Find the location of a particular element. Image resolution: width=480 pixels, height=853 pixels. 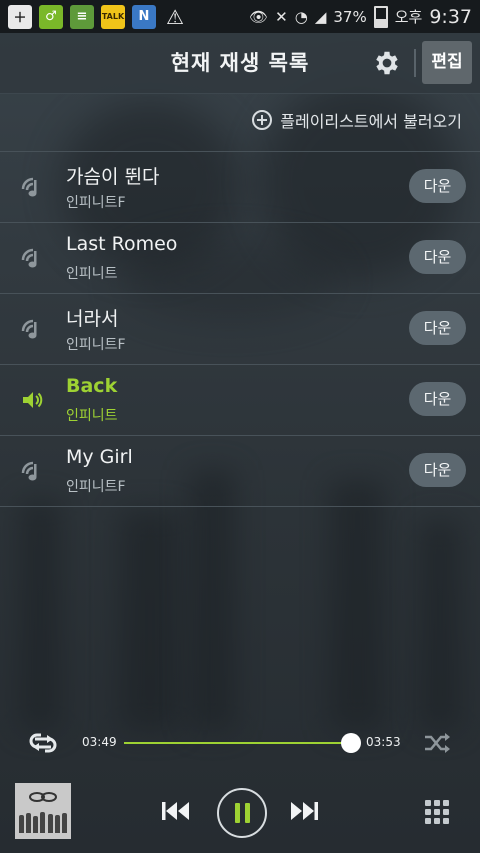

talk-icon: TALK is located at coordinates (113, 16).